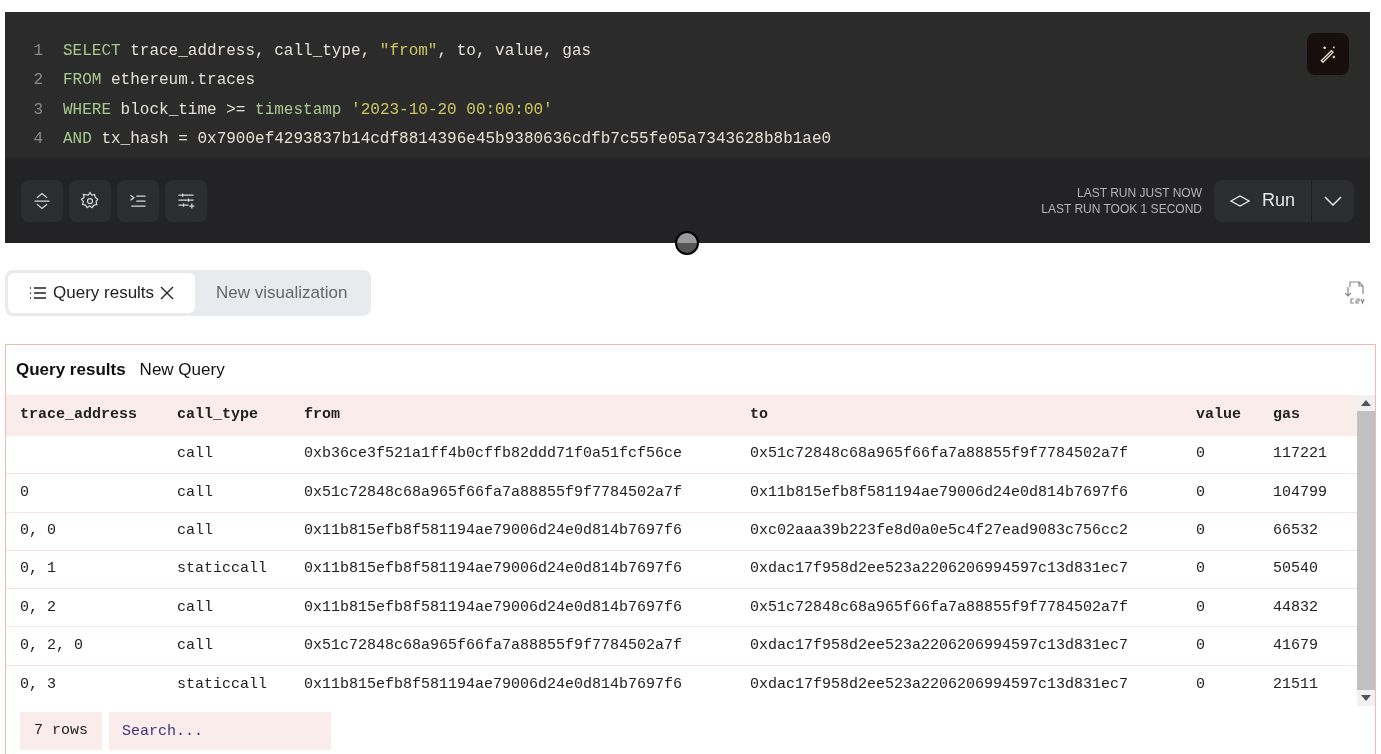 The width and height of the screenshot is (1381, 754). Describe the element at coordinates (1262, 200) in the screenshot. I see `run-button: Run` at that location.